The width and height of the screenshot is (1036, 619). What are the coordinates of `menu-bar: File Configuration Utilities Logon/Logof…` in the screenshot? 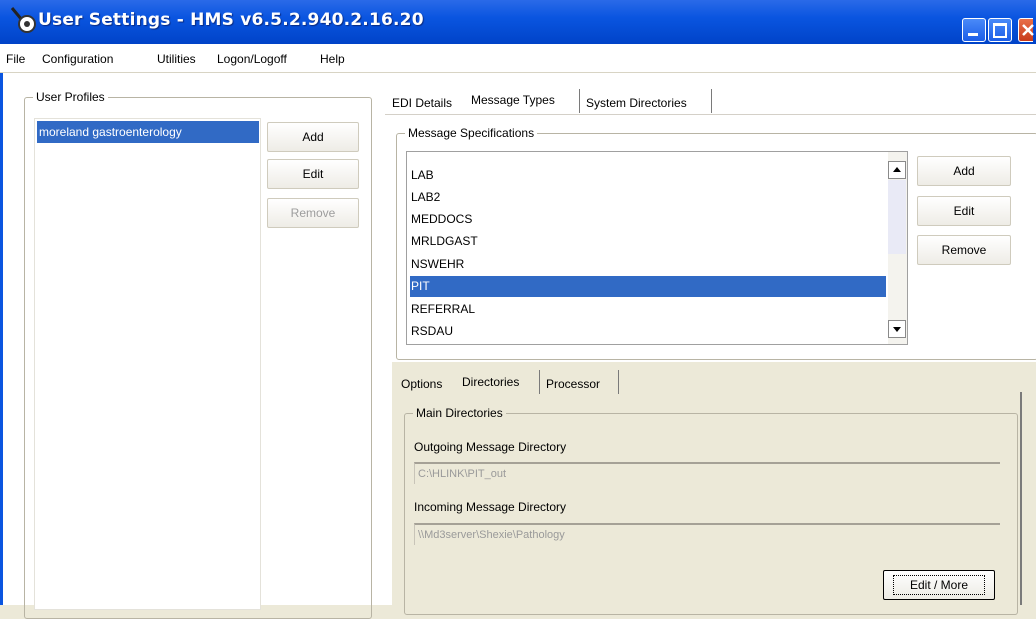 It's located at (518, 58).